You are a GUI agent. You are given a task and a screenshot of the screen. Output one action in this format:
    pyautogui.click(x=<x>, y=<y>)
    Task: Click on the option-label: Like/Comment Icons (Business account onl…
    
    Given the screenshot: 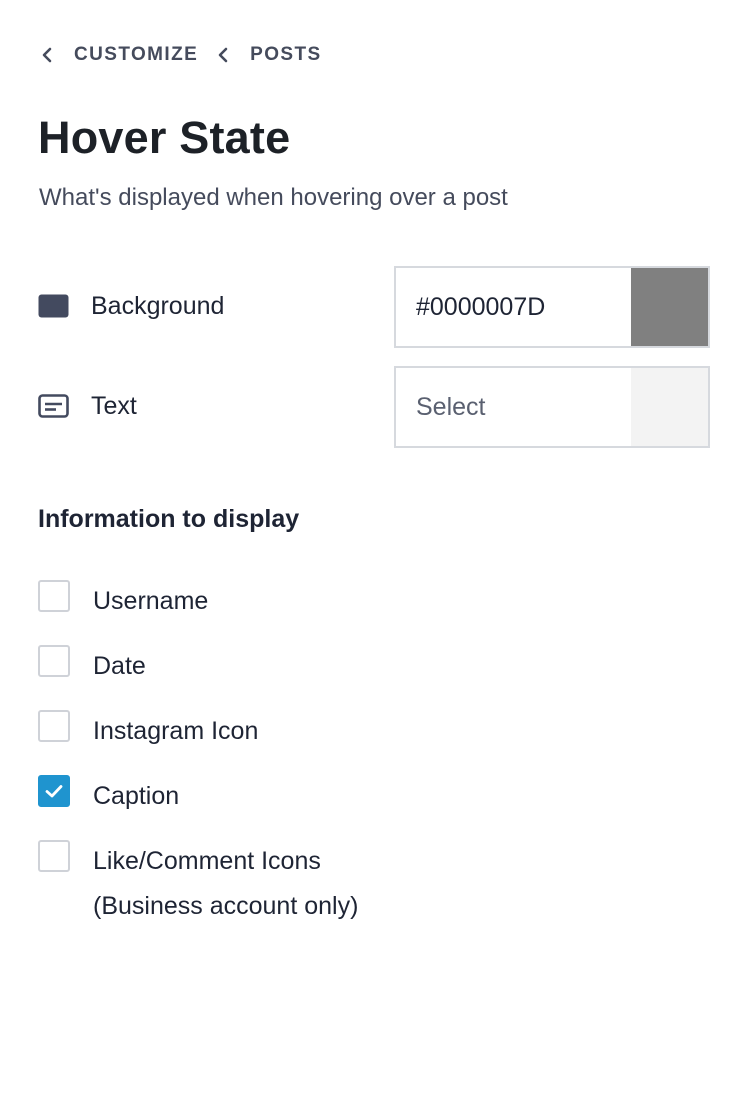 What is the action you would take?
    pyautogui.click(x=225, y=884)
    